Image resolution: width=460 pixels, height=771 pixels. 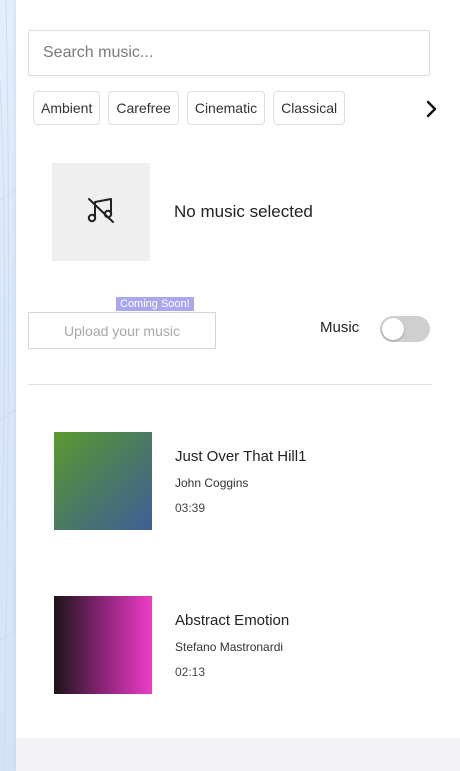 I want to click on track-title: Just Over That Hill1, so click(x=241, y=456).